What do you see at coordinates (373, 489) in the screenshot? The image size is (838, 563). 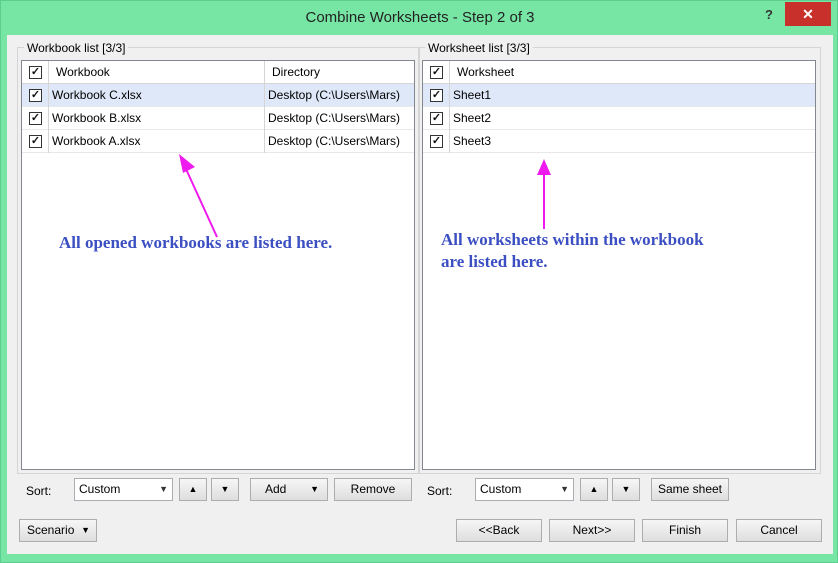 I see `remove-button: Remove` at bounding box center [373, 489].